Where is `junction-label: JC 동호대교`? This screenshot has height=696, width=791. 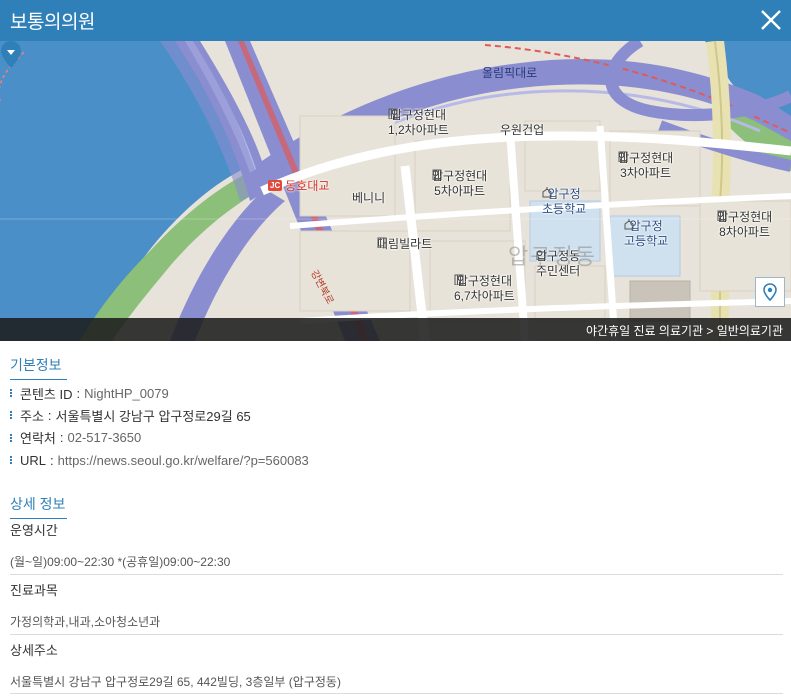
junction-label: JC 동호대교 is located at coordinates (299, 185).